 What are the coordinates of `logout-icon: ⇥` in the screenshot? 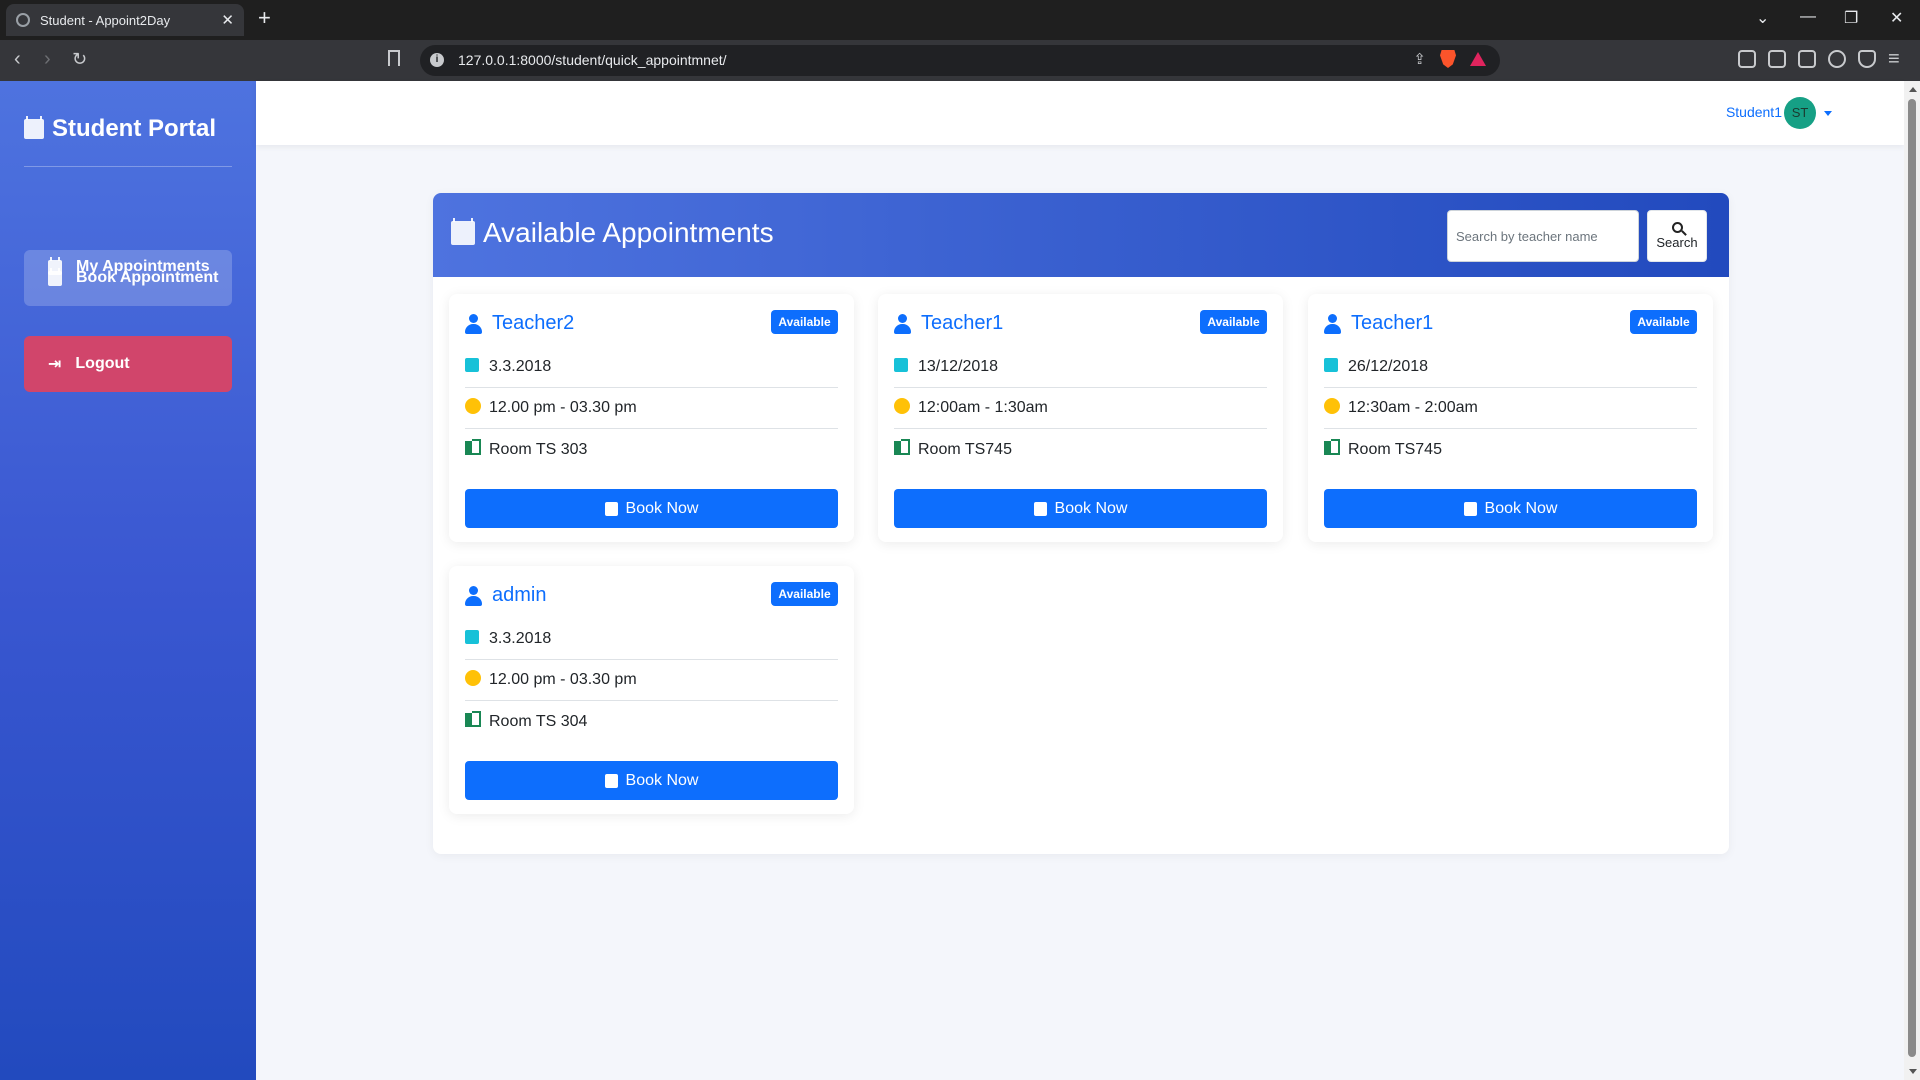 It's located at (55, 364).